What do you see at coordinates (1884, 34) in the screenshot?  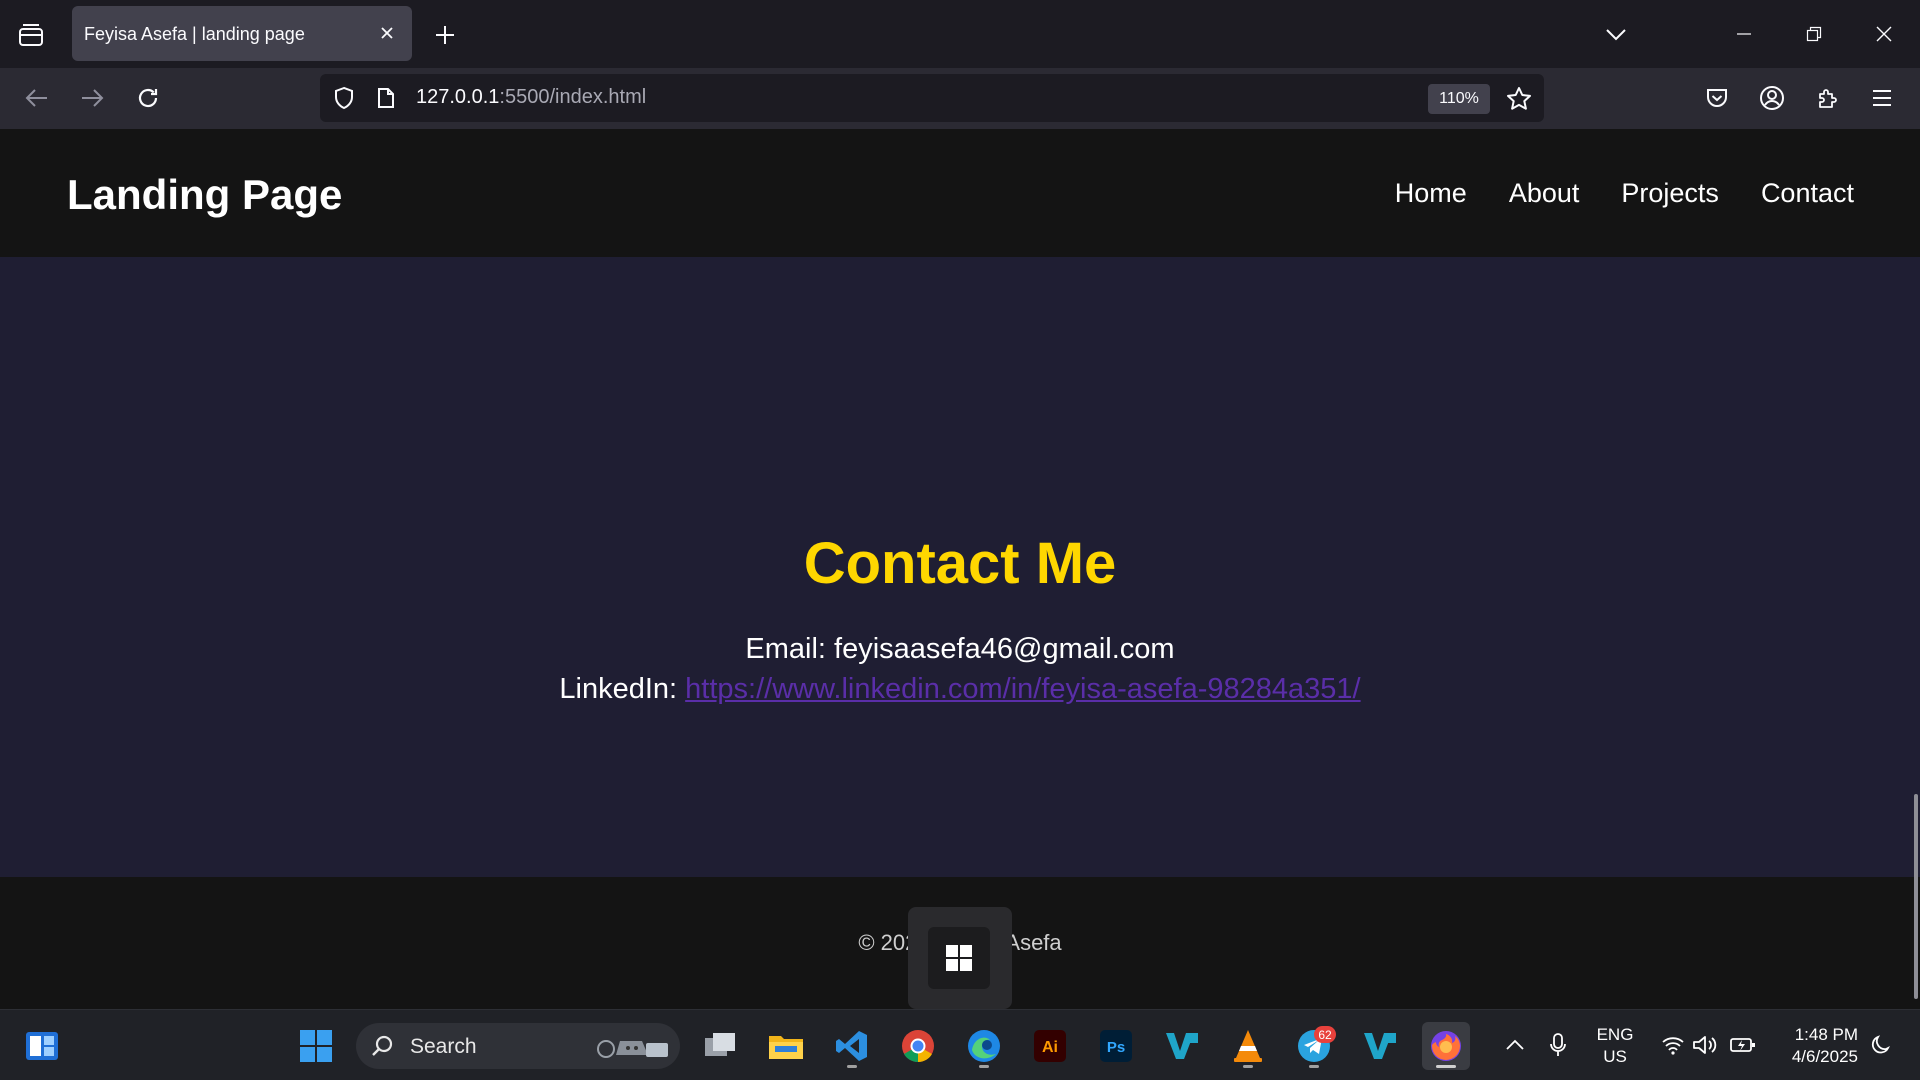 I see `window-close-icon` at bounding box center [1884, 34].